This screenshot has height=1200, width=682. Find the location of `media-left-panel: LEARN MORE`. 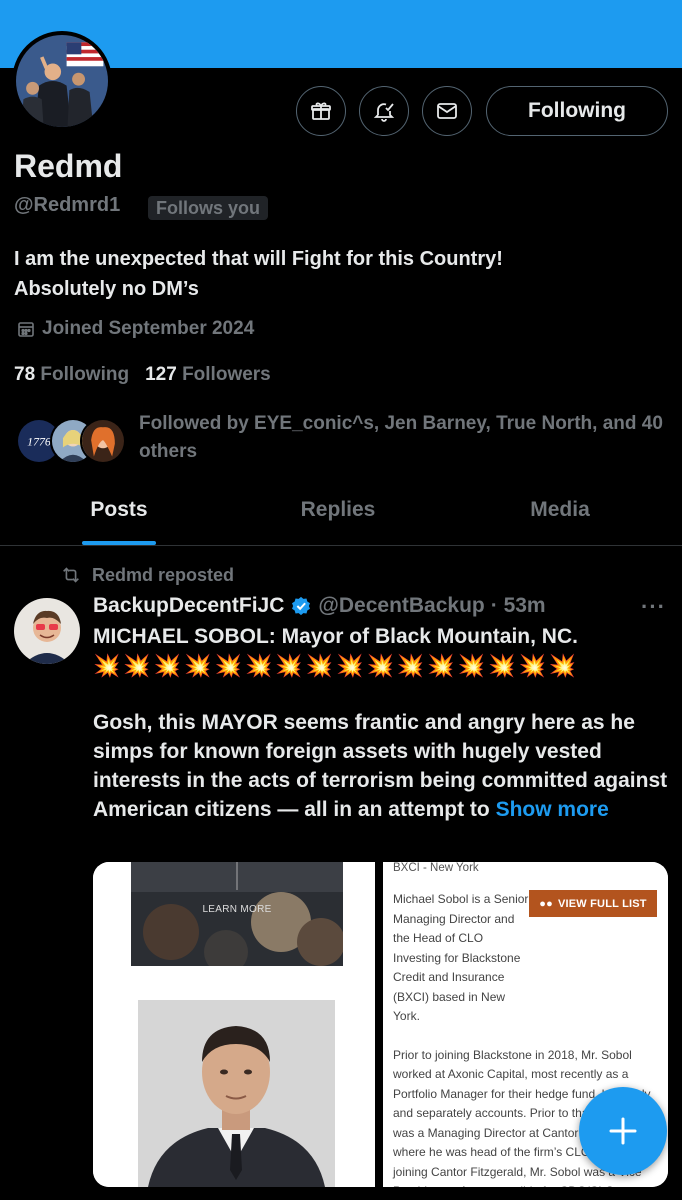

media-left-panel: LEARN MORE is located at coordinates (234, 1024).